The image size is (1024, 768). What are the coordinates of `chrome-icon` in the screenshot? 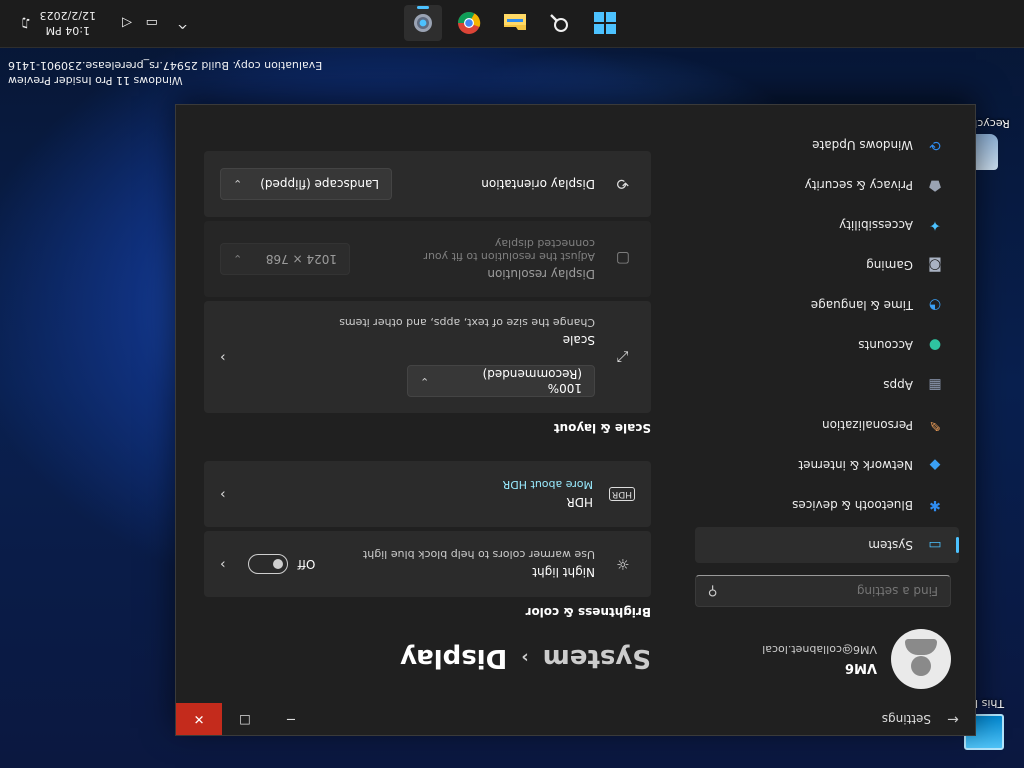 It's located at (469, 23).